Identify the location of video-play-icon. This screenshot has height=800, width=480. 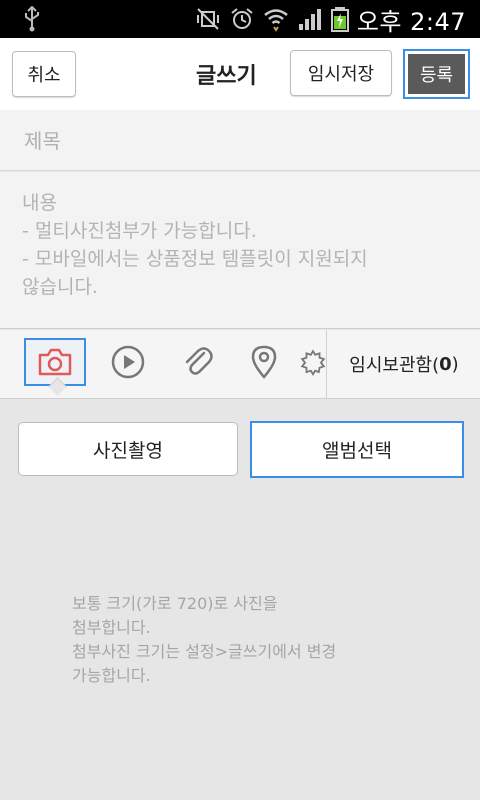
(128, 362).